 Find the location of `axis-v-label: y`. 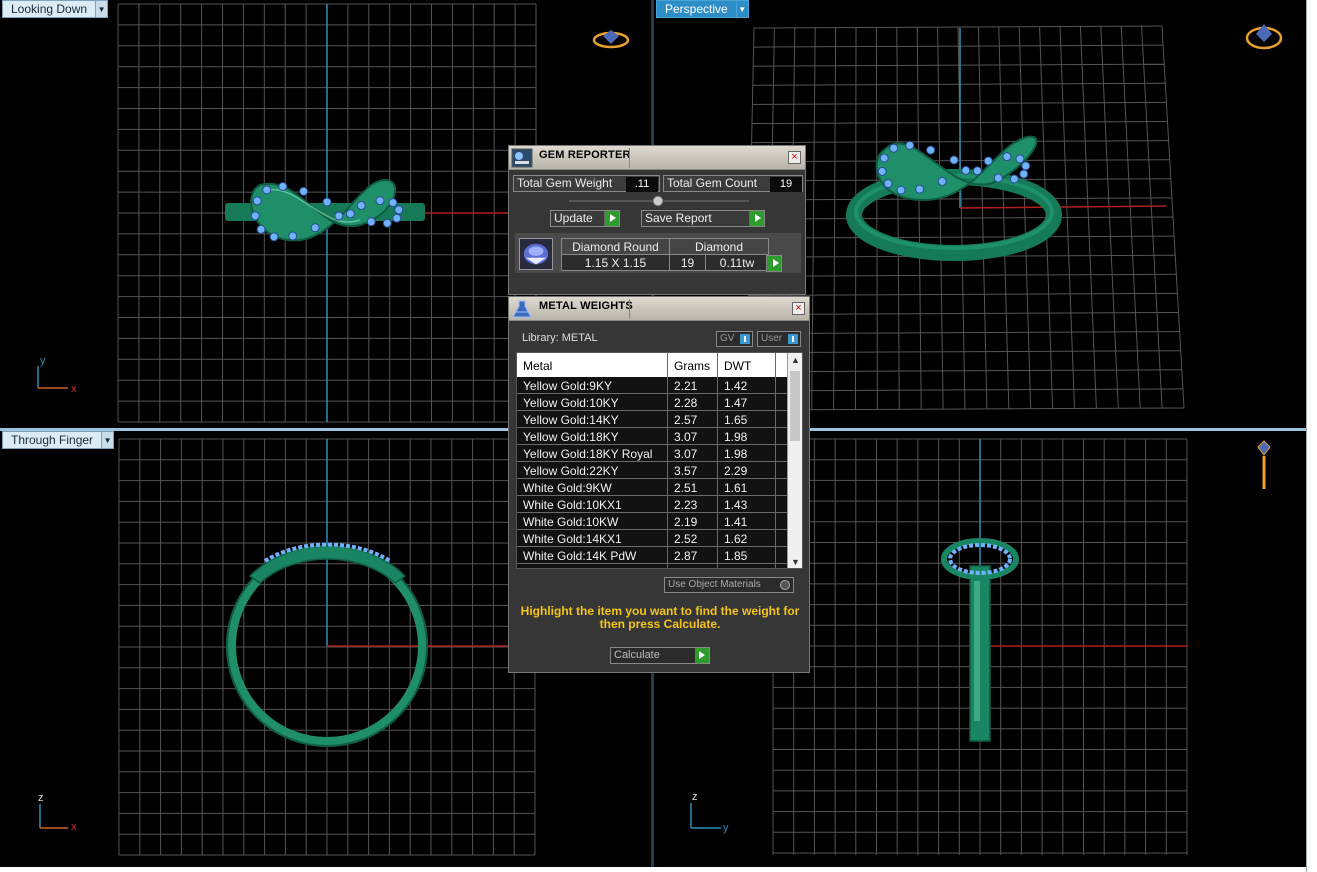

axis-v-label: y is located at coordinates (43, 361).